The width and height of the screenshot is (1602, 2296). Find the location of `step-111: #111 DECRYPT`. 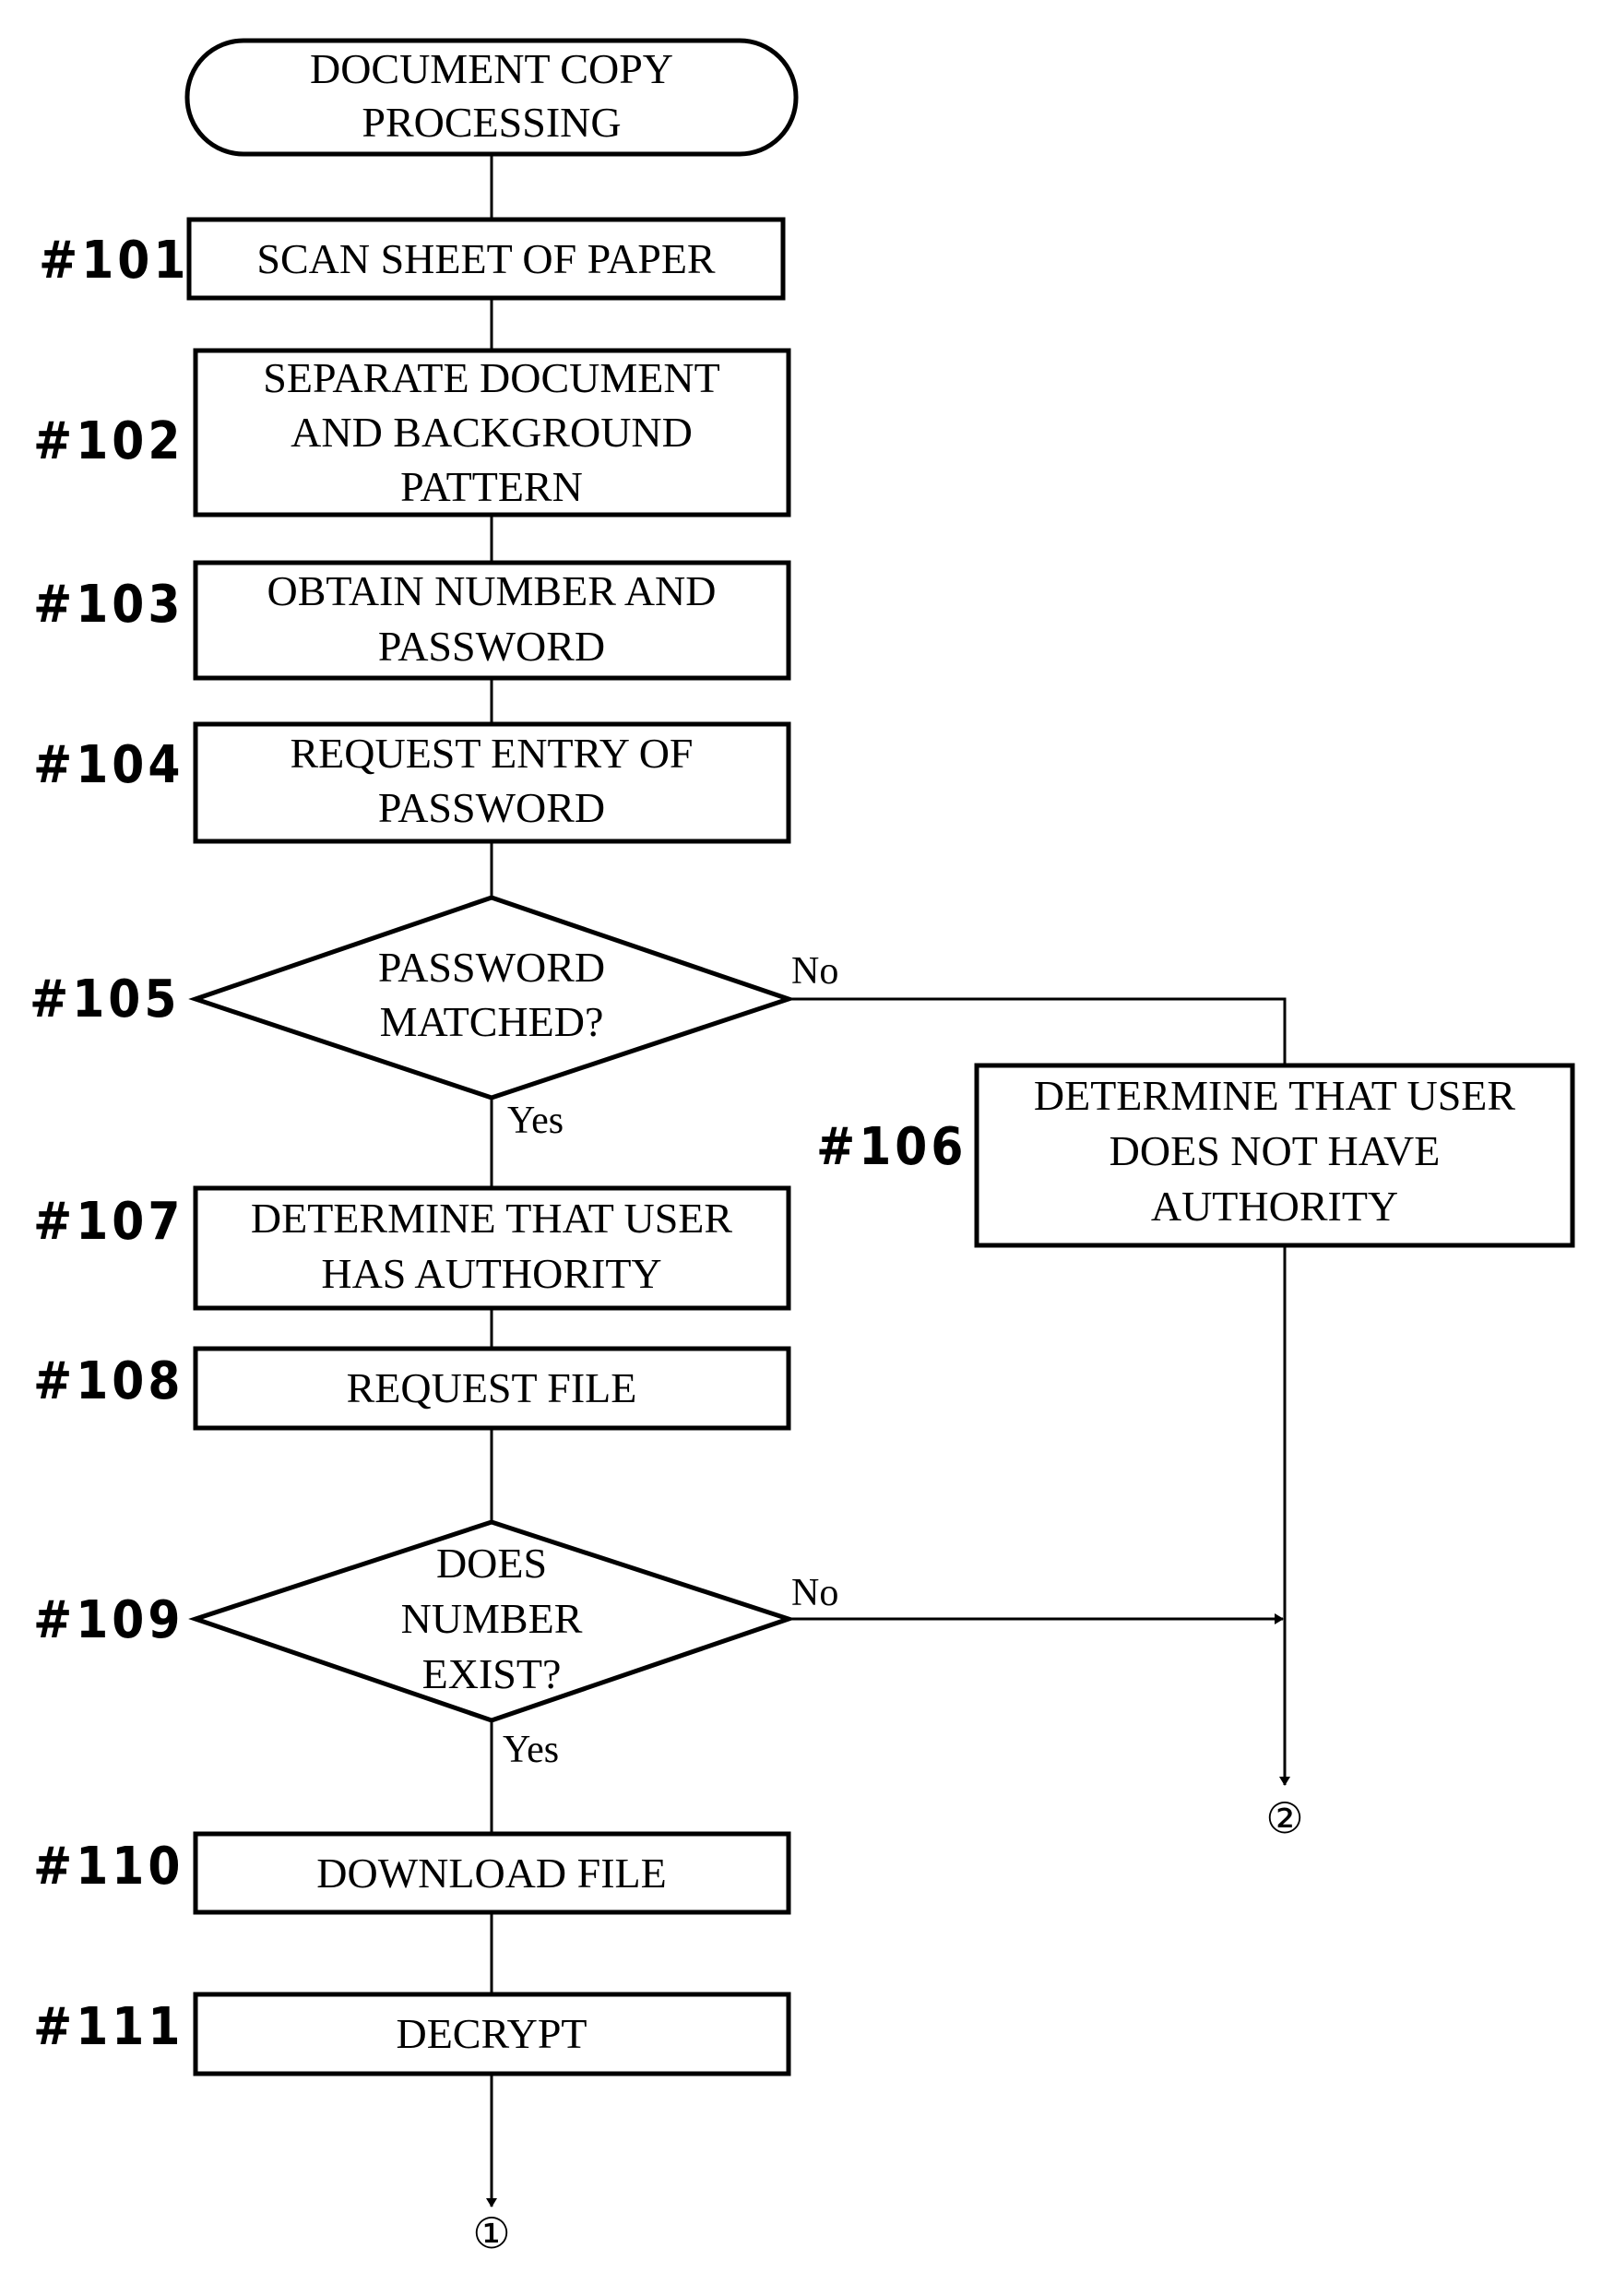

step-111: #111 DECRYPT is located at coordinates (412, 2034).